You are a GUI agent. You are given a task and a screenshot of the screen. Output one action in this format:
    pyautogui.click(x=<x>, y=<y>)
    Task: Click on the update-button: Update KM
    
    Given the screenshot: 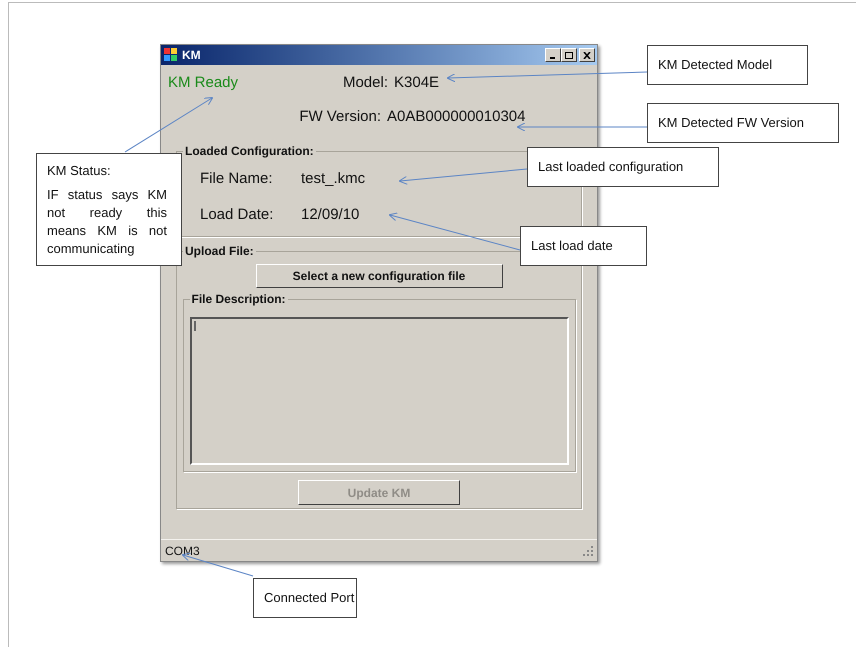 What is the action you would take?
    pyautogui.click(x=379, y=492)
    